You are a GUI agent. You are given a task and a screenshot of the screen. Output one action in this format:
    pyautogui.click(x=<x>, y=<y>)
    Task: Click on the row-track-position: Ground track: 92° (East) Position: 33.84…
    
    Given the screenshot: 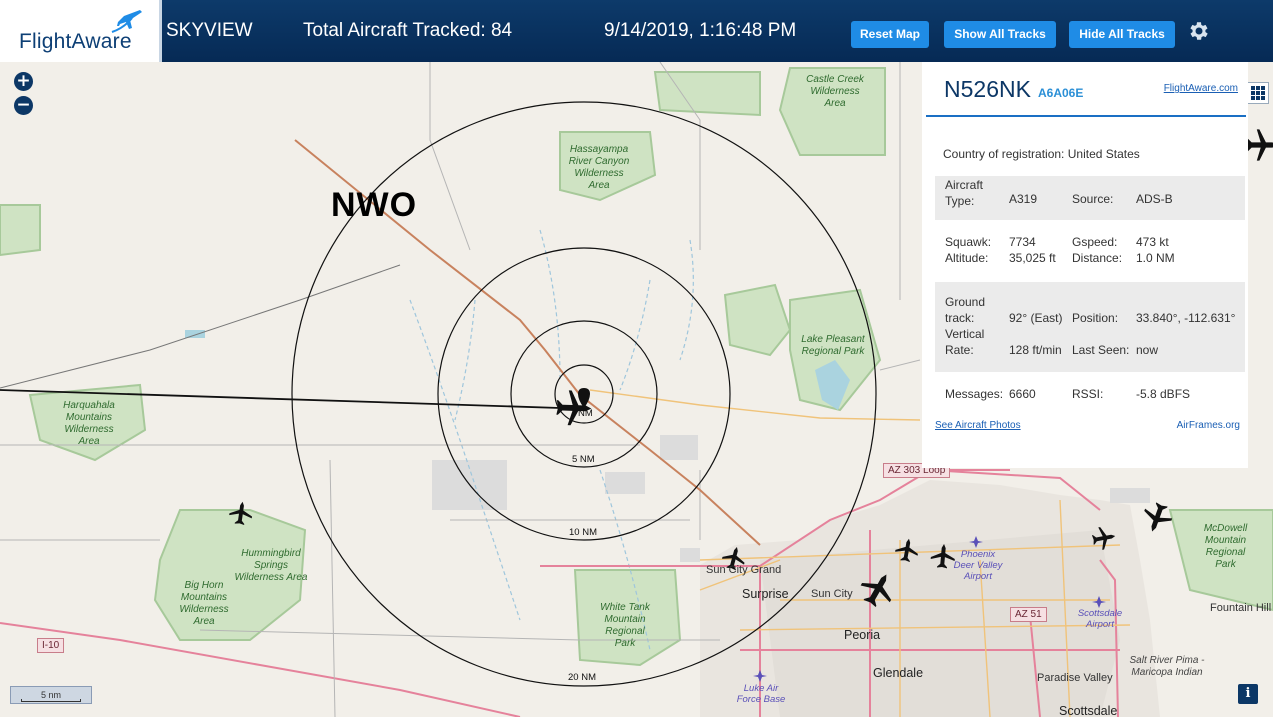 What is the action you would take?
    pyautogui.click(x=1090, y=327)
    